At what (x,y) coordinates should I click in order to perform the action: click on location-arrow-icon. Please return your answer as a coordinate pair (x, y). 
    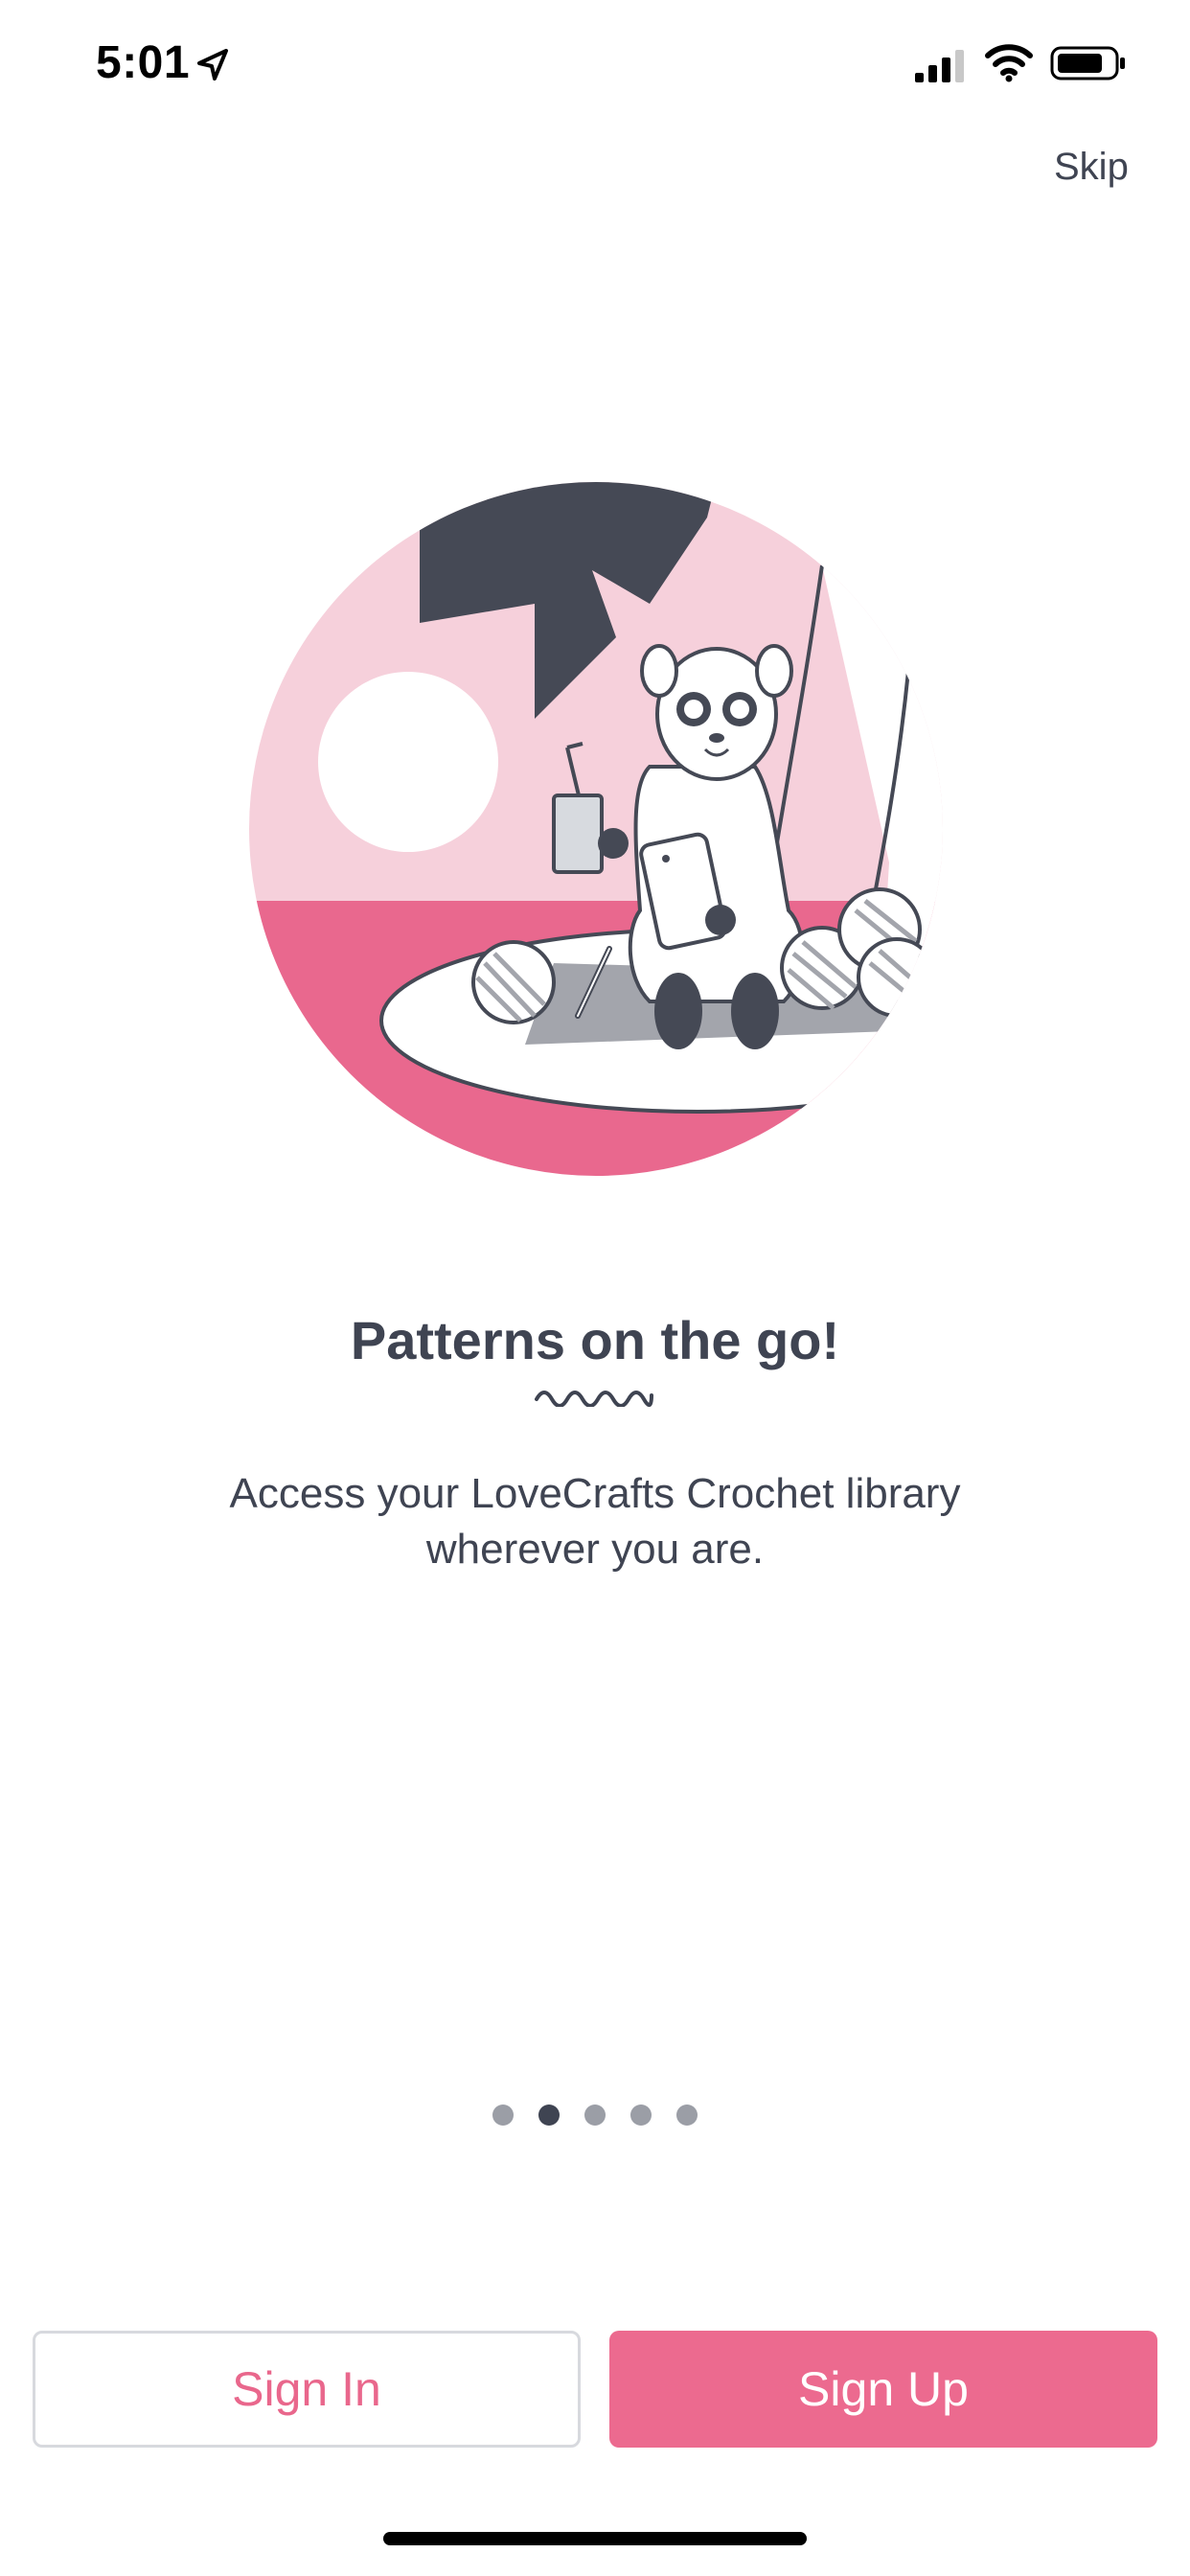
    Looking at the image, I should click on (213, 64).